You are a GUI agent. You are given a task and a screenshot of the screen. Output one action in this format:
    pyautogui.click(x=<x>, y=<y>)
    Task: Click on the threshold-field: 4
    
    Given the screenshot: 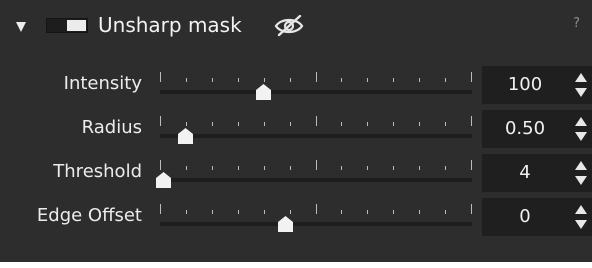 What is the action you would take?
    pyautogui.click(x=537, y=173)
    